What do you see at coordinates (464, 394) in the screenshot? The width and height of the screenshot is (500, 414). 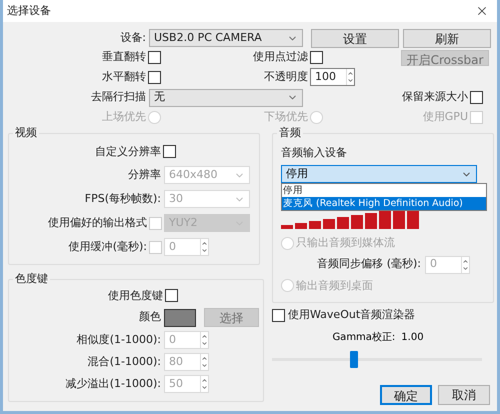 I see `button: 取消` at bounding box center [464, 394].